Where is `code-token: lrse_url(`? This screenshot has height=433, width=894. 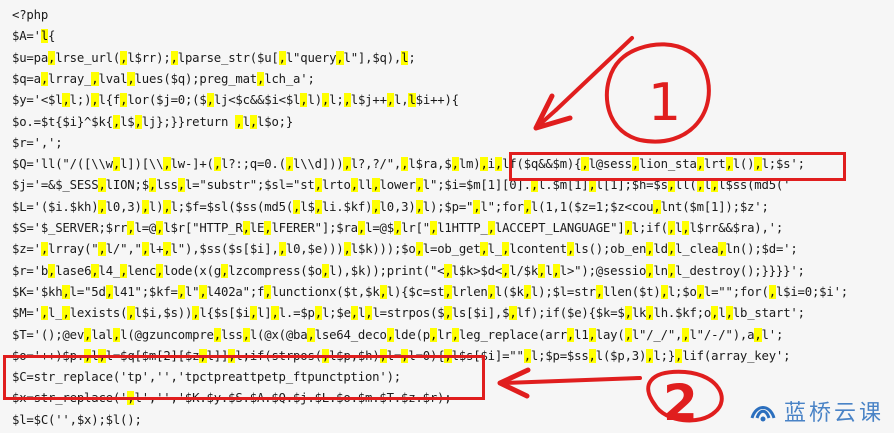 code-token: lrse_url( is located at coordinates (88, 57).